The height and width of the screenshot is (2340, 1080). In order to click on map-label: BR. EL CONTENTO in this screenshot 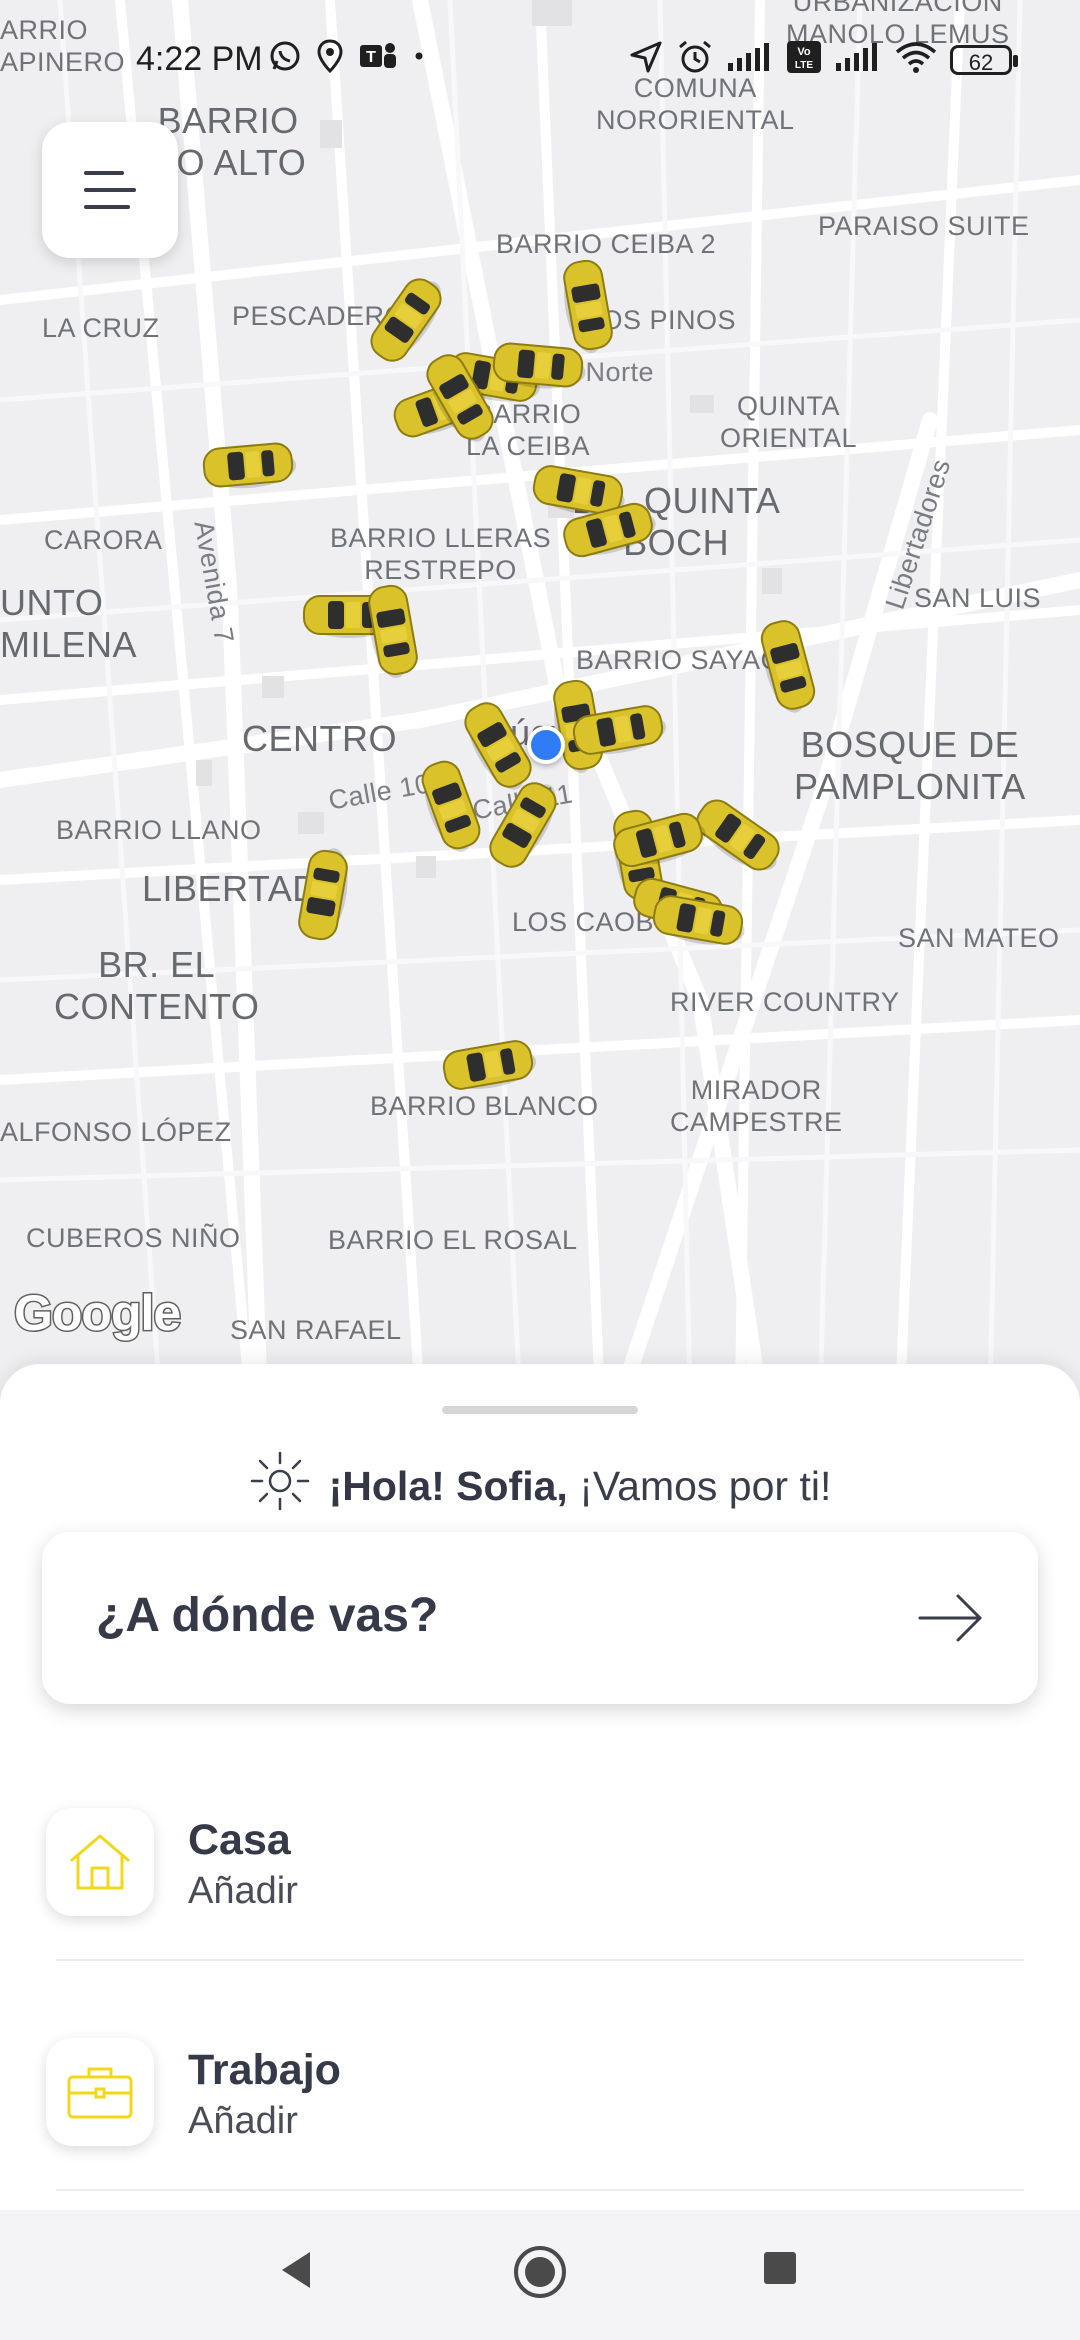, I will do `click(157, 985)`.